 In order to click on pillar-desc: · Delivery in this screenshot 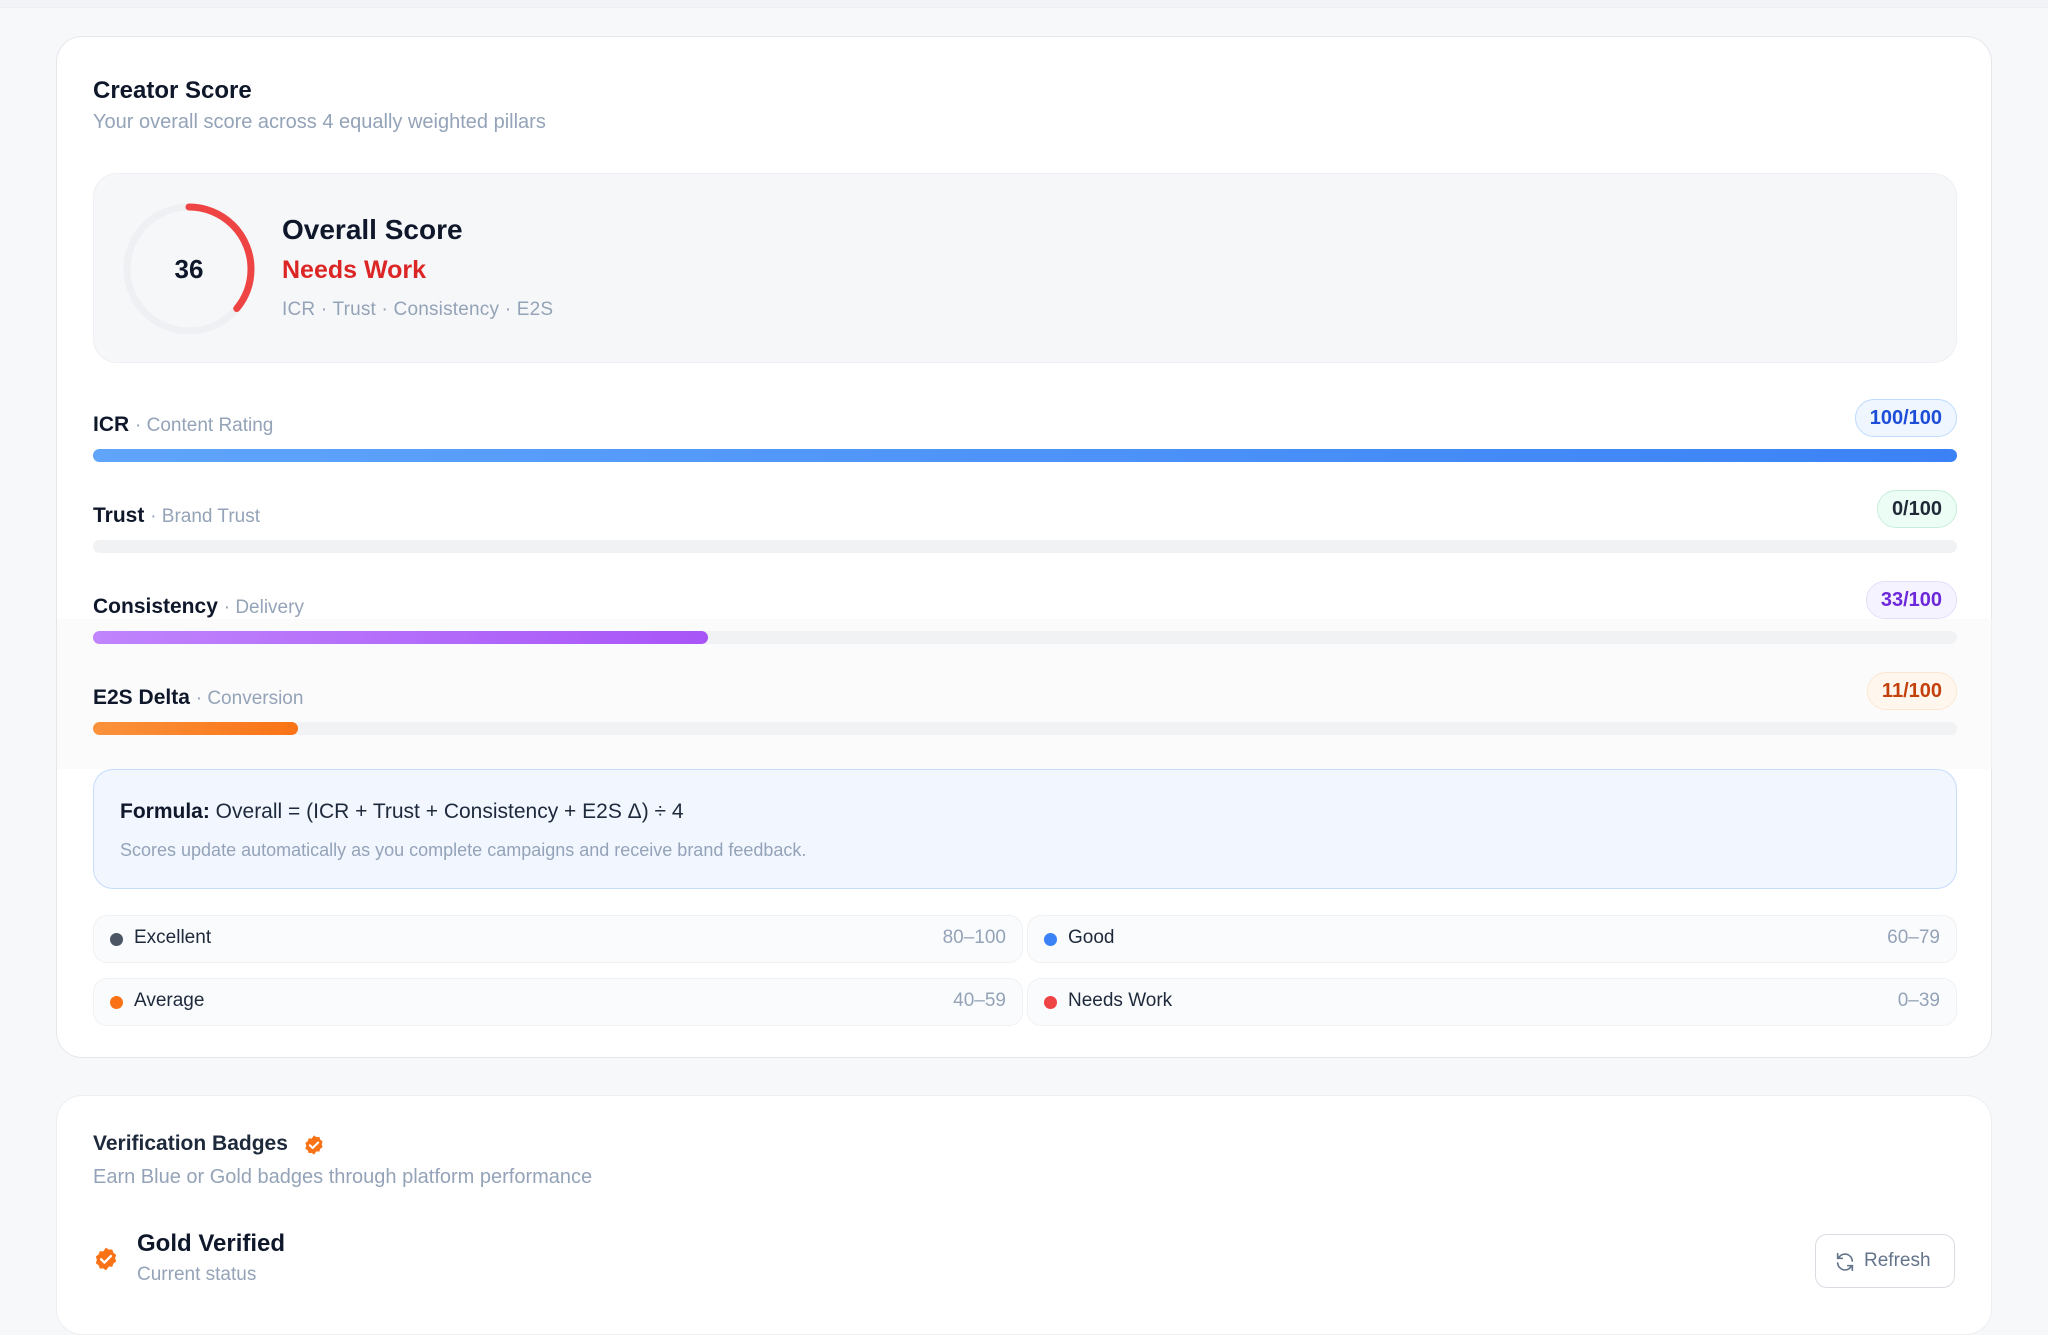, I will do `click(263, 607)`.